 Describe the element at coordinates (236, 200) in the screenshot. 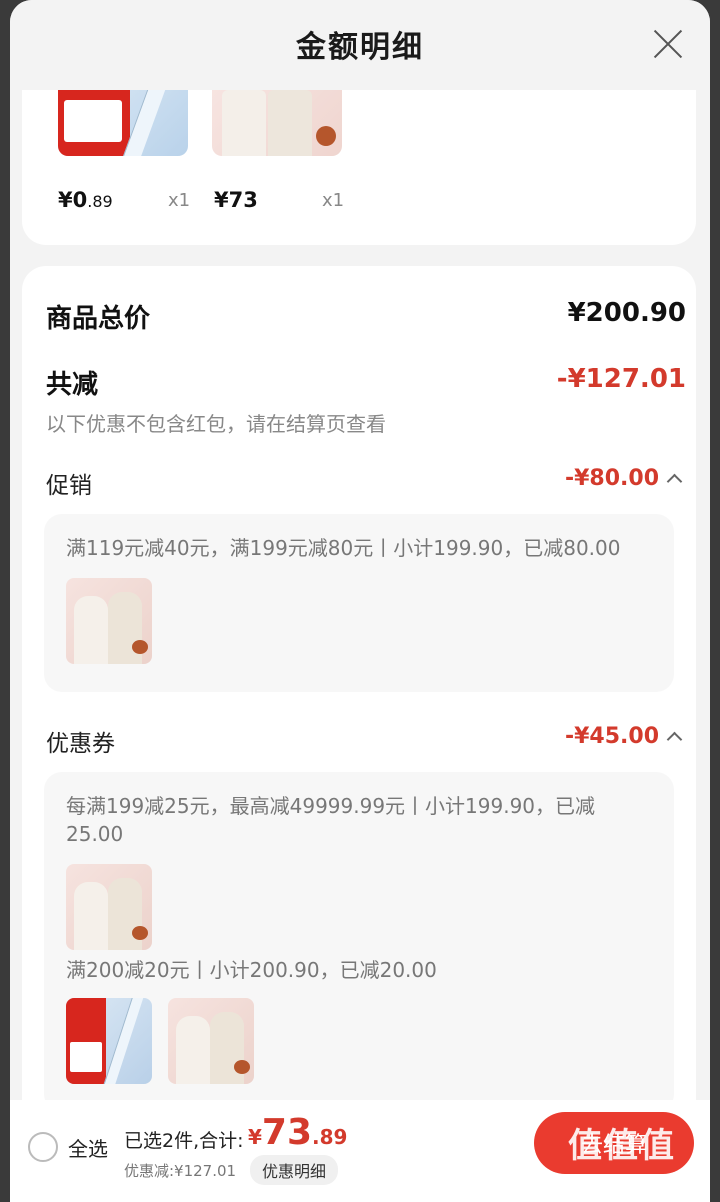

I see `product-price: ¥73` at that location.